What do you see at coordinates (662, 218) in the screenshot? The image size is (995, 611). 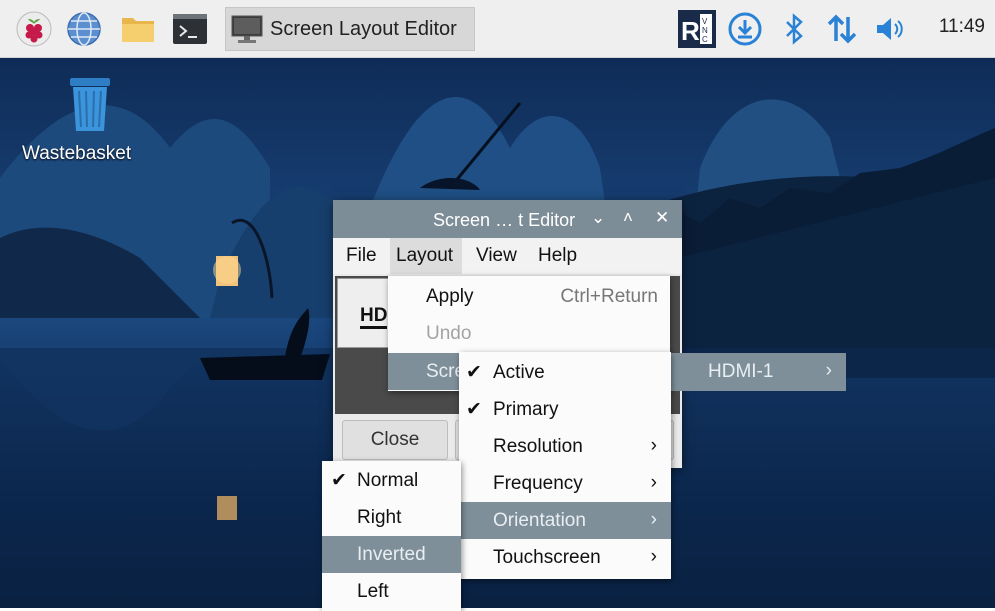 I see `close-icon: ✕` at bounding box center [662, 218].